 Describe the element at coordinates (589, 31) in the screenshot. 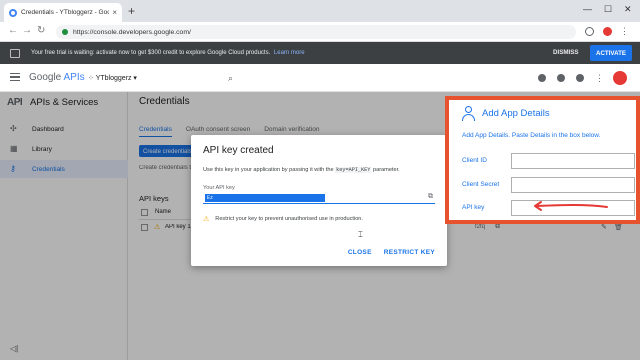

I see `extension-icon` at that location.